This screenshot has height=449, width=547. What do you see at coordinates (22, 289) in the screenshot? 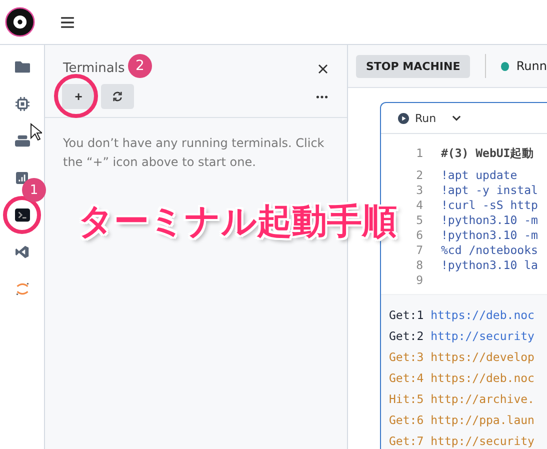
I see `orbit-icon` at bounding box center [22, 289].